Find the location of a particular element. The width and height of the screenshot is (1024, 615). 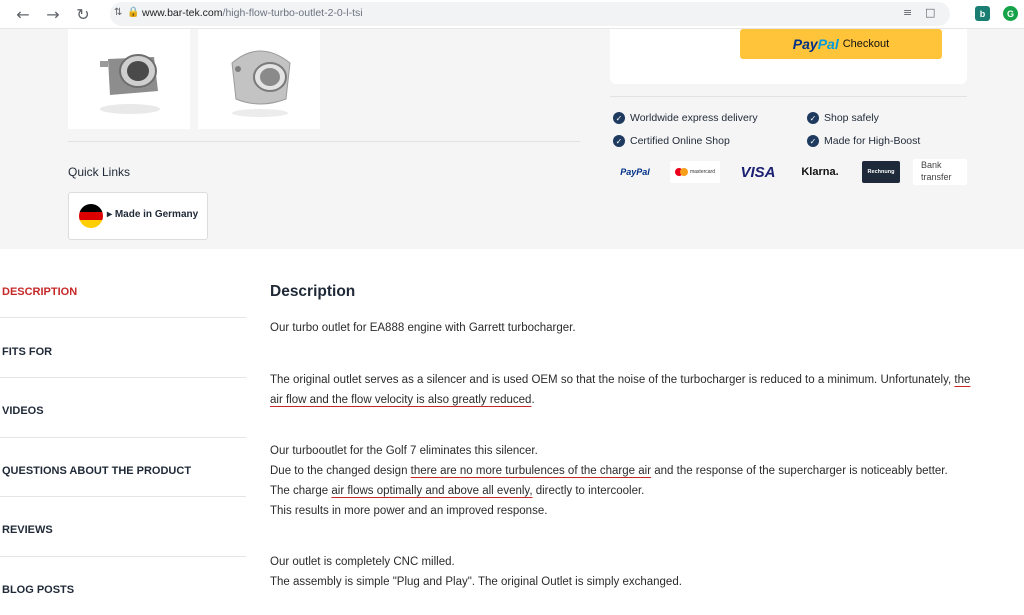

feature-item: ✓ Made for High-Boost is located at coordinates (863, 141).